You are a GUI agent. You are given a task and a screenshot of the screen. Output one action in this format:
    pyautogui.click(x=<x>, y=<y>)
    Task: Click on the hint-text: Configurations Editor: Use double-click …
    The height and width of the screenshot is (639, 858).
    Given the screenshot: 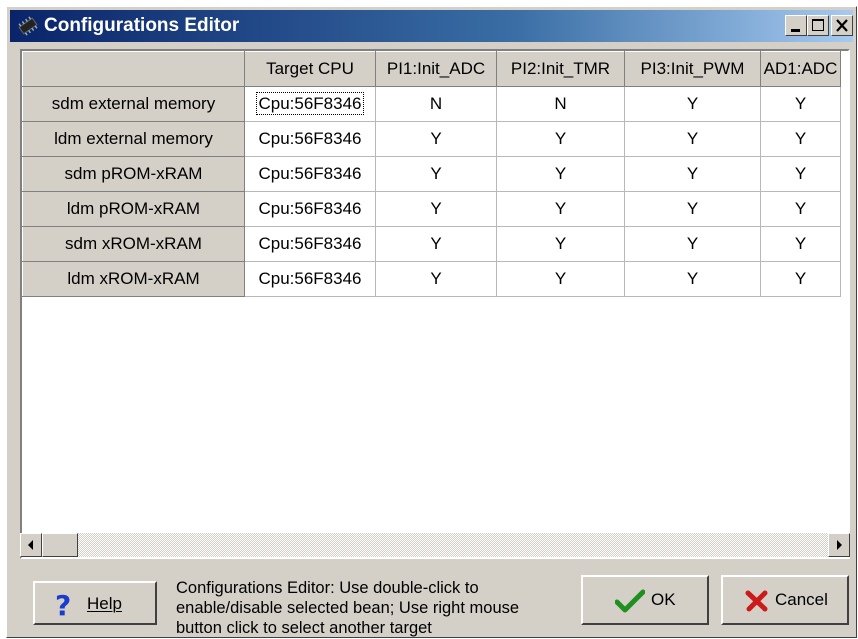 What is the action you would take?
    pyautogui.click(x=348, y=608)
    